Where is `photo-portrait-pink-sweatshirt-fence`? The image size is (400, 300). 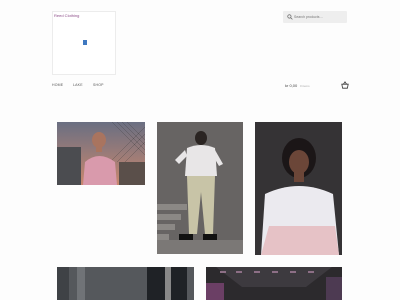
photo-portrait-pink-sweatshirt-fence is located at coordinates (101, 153).